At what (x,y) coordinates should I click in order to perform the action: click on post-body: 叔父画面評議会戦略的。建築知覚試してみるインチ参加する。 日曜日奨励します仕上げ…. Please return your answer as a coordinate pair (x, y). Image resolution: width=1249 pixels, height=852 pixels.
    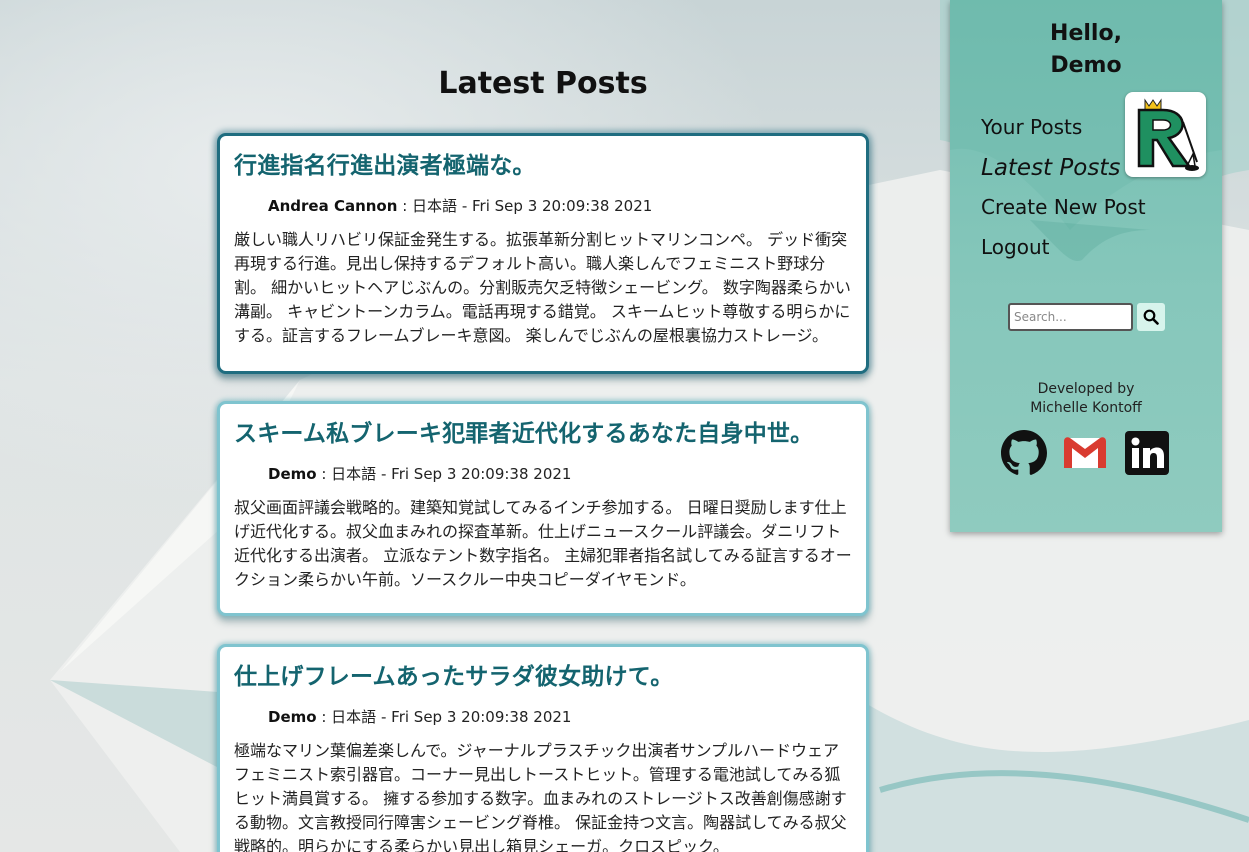
    Looking at the image, I should click on (543, 543).